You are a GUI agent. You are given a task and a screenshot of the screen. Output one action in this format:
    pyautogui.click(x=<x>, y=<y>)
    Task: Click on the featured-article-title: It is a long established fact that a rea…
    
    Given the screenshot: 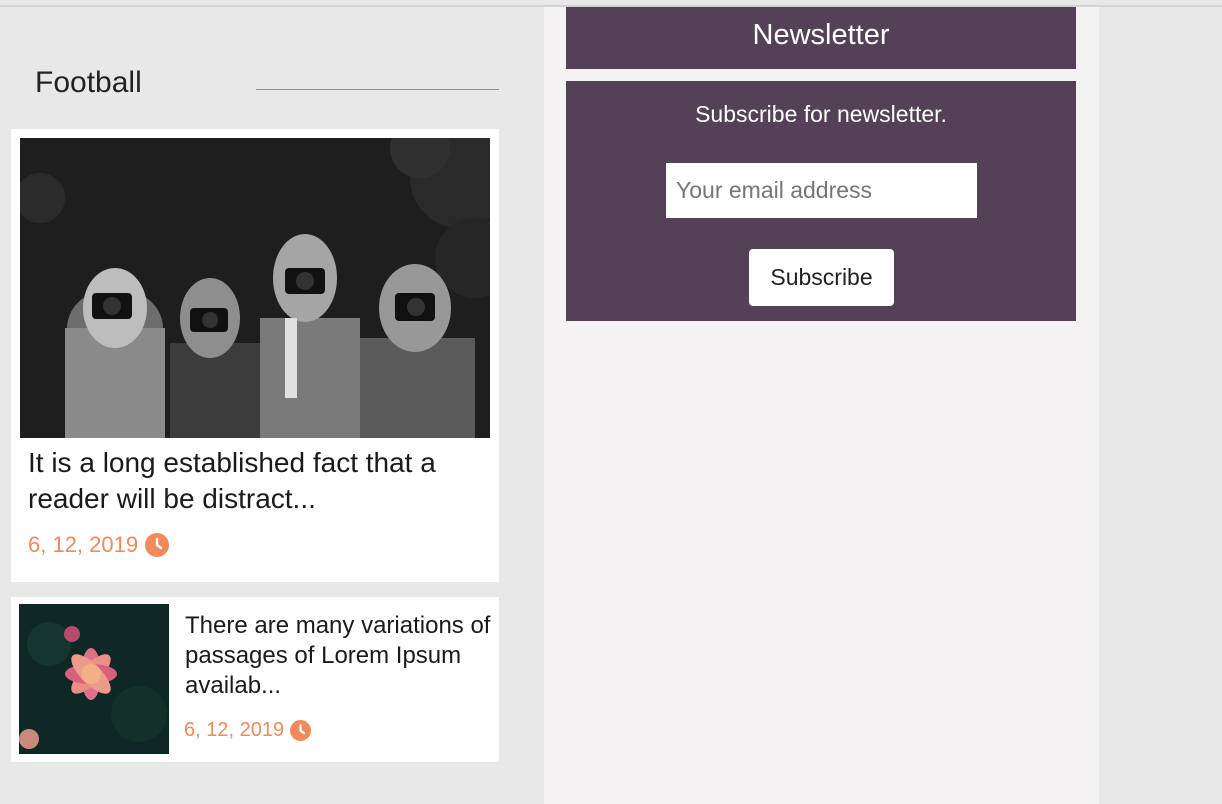 What is the action you would take?
    pyautogui.click(x=258, y=481)
    